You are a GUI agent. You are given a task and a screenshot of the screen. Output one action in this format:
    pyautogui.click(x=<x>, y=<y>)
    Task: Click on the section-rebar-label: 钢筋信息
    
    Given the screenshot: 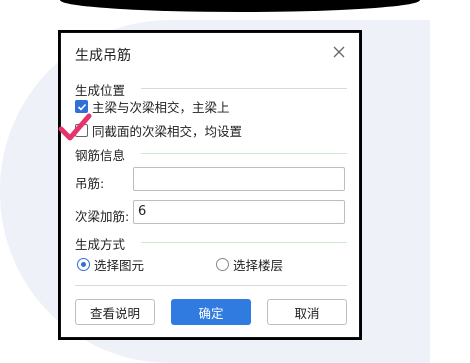 What is the action you would take?
    pyautogui.click(x=100, y=155)
    